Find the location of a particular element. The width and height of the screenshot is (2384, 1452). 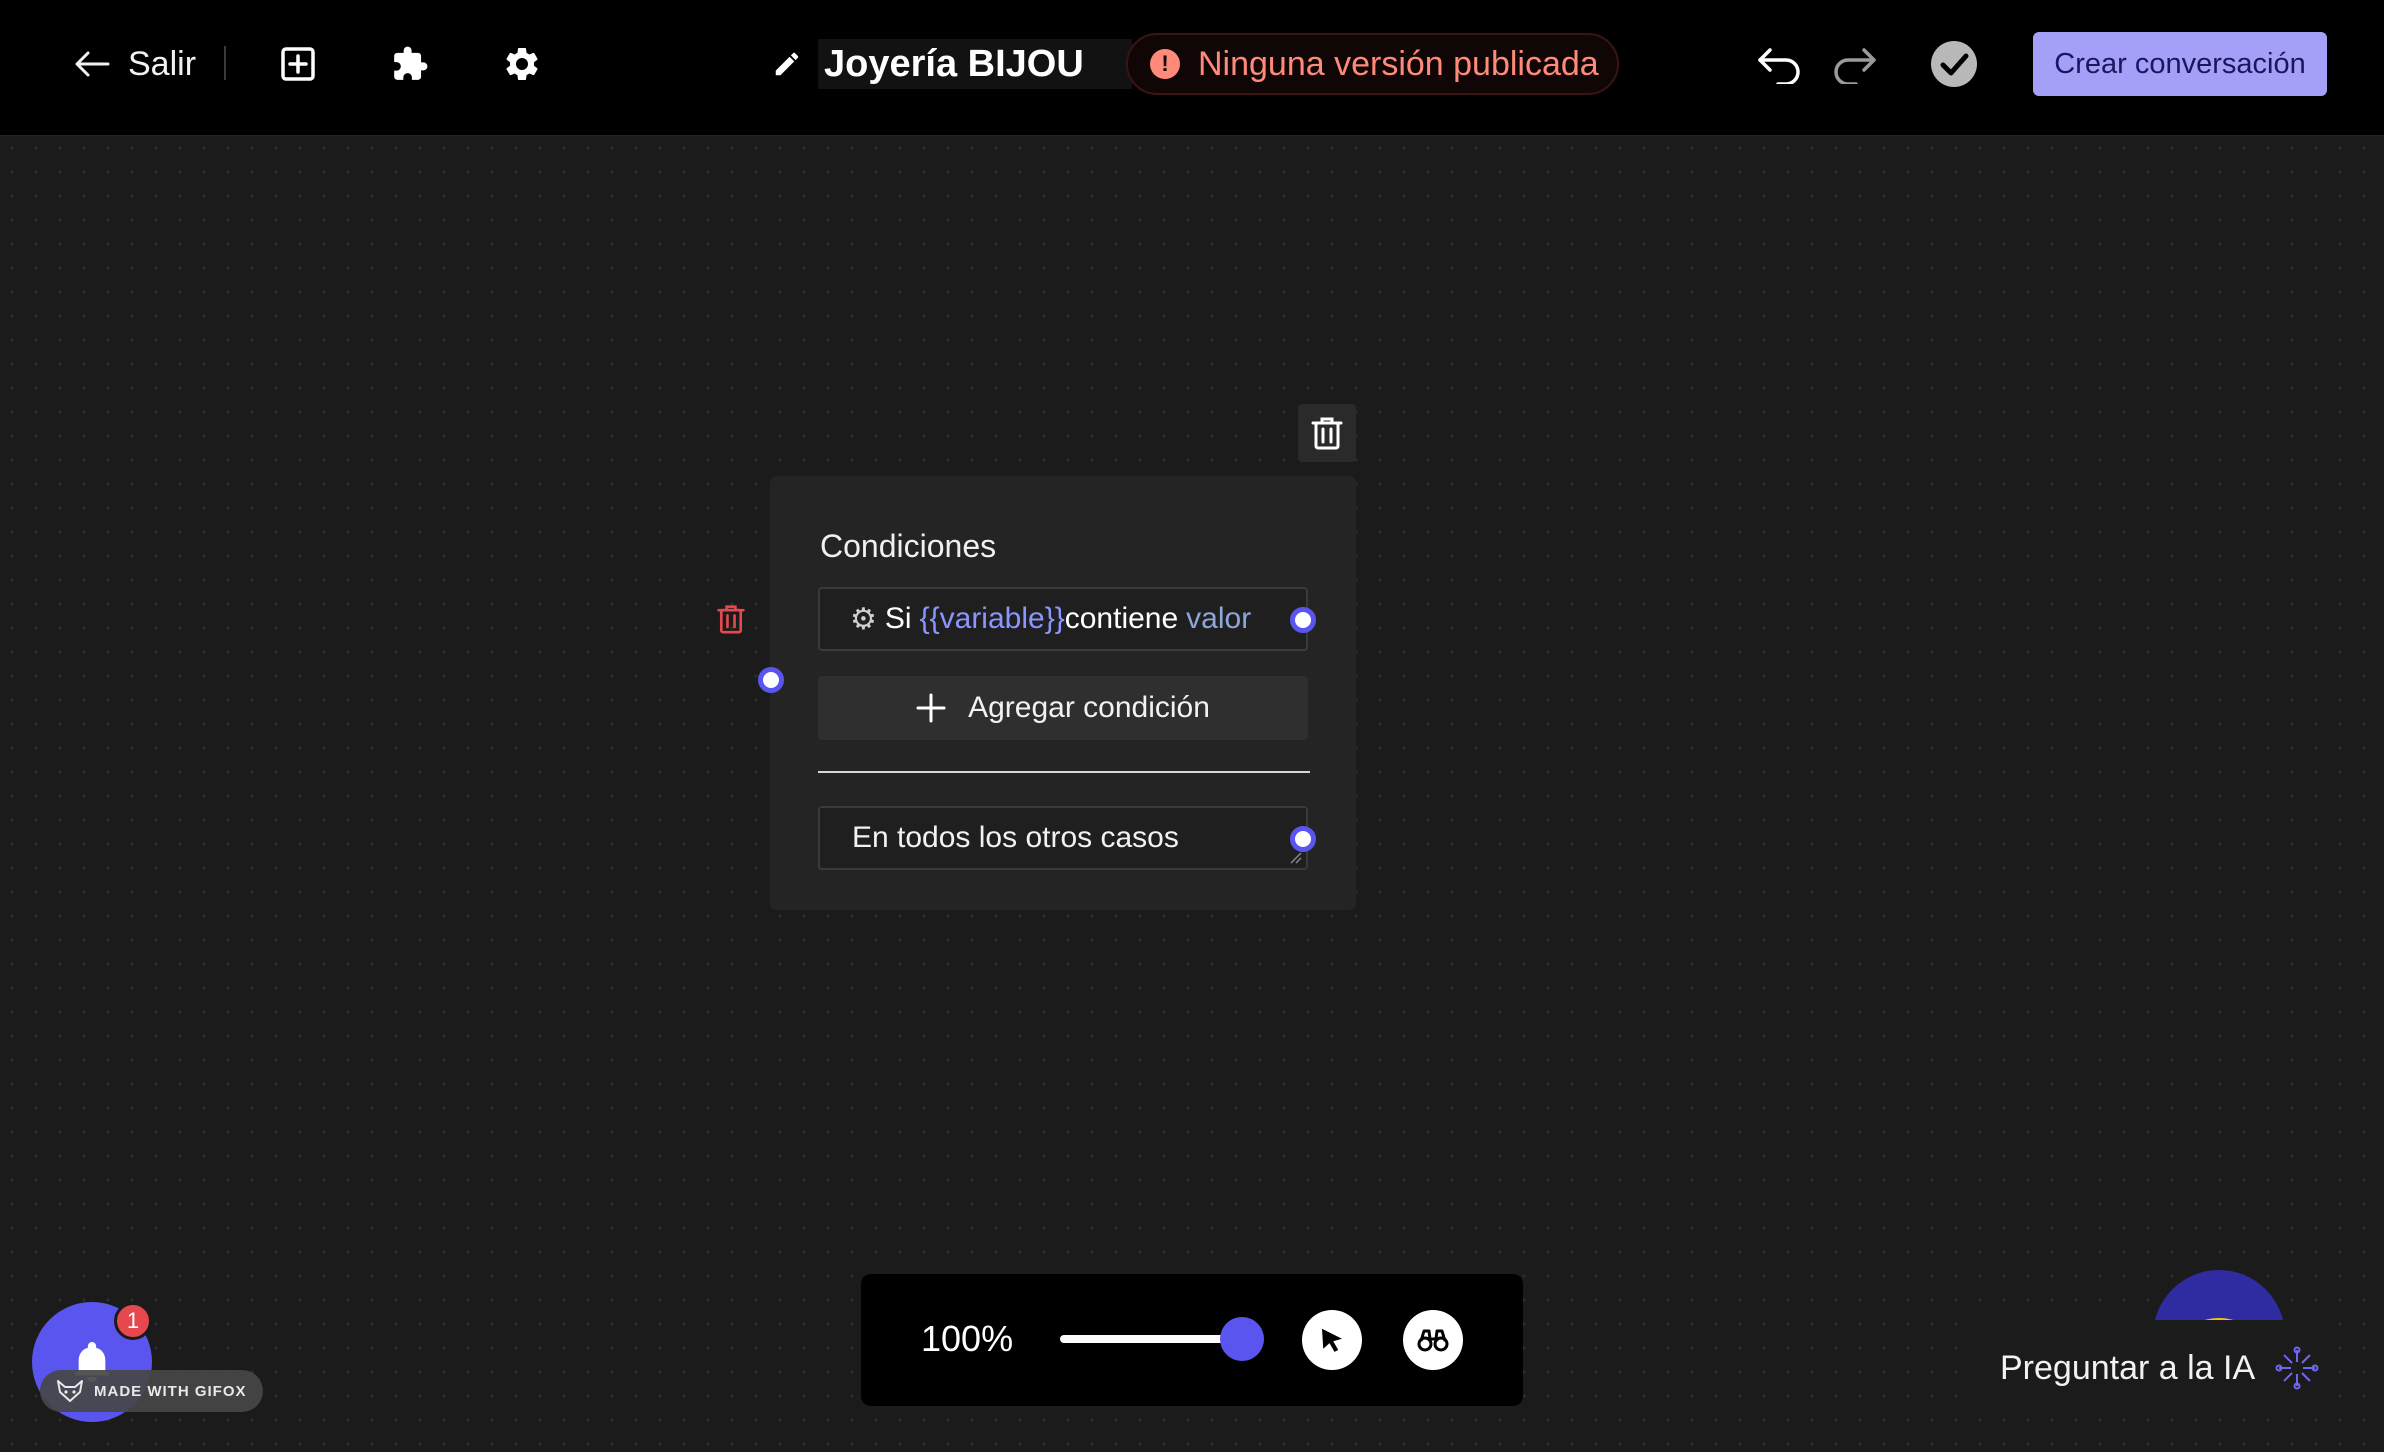

binoculars-icon is located at coordinates (1433, 1340).